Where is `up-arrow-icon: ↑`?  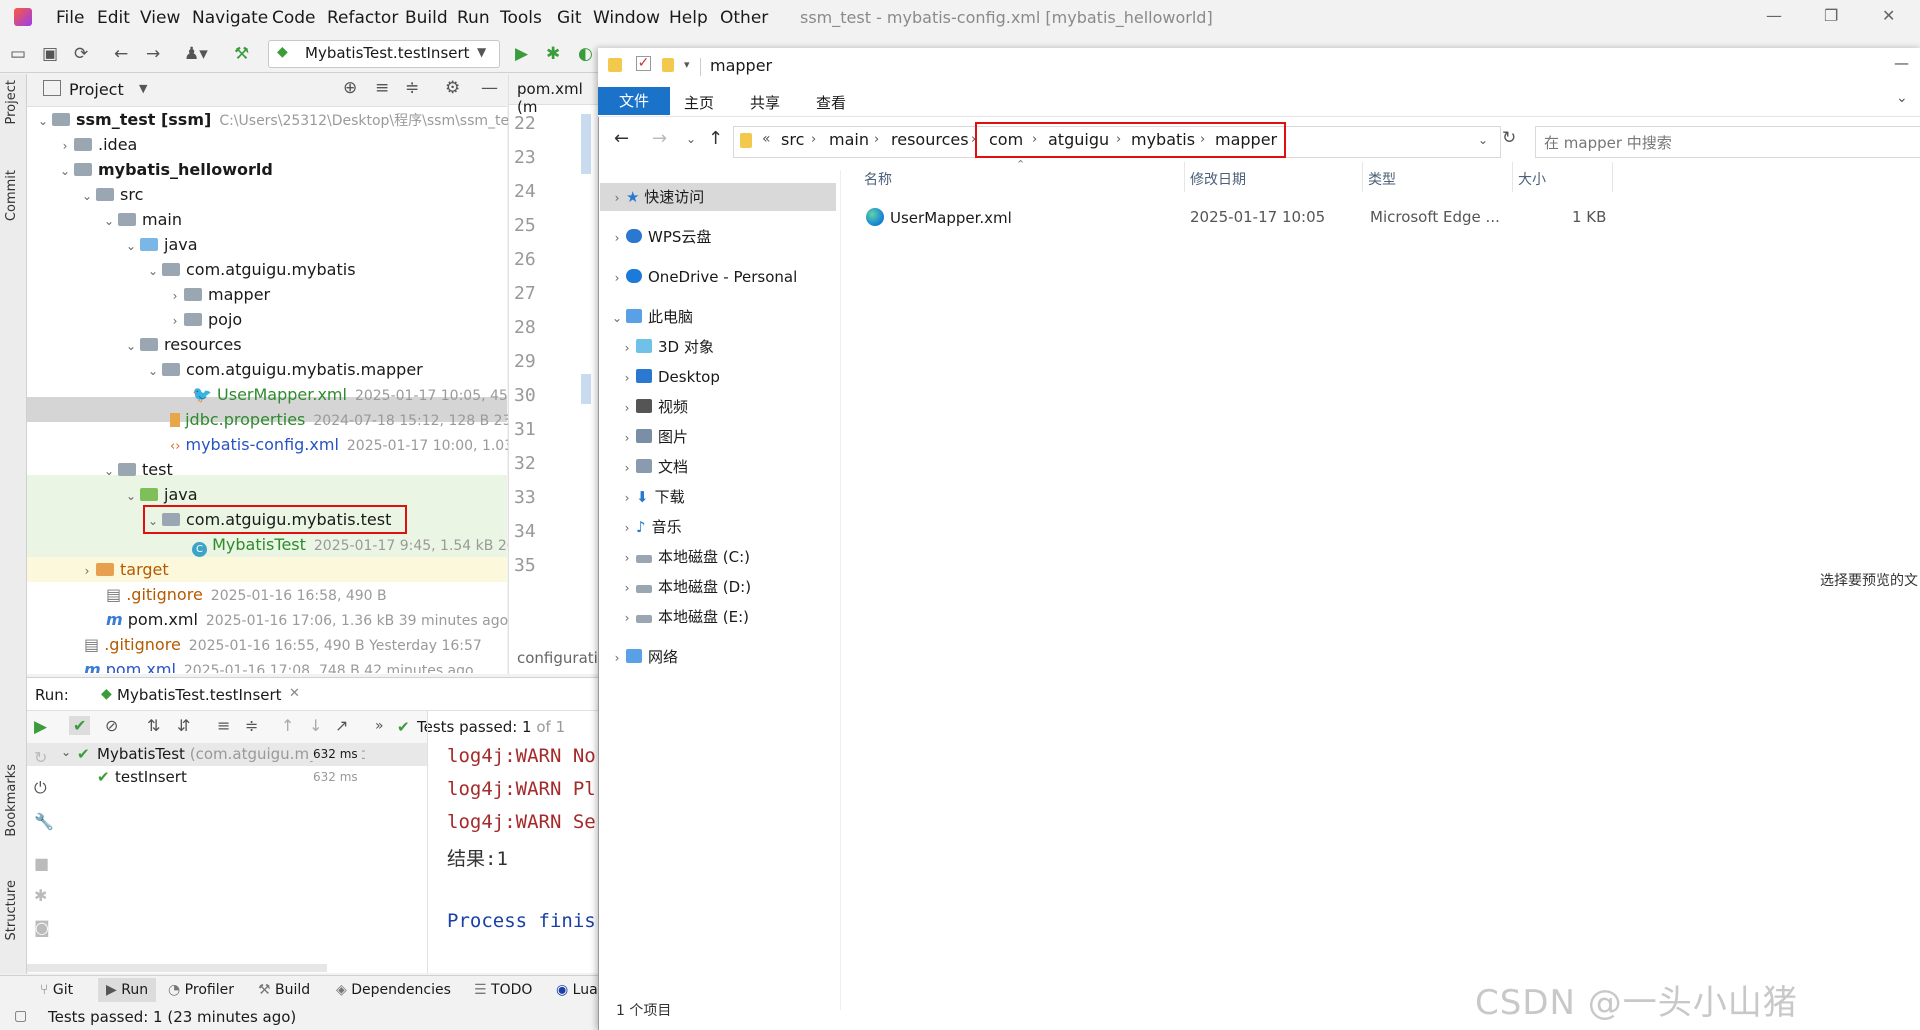 up-arrow-icon: ↑ is located at coordinates (715, 138).